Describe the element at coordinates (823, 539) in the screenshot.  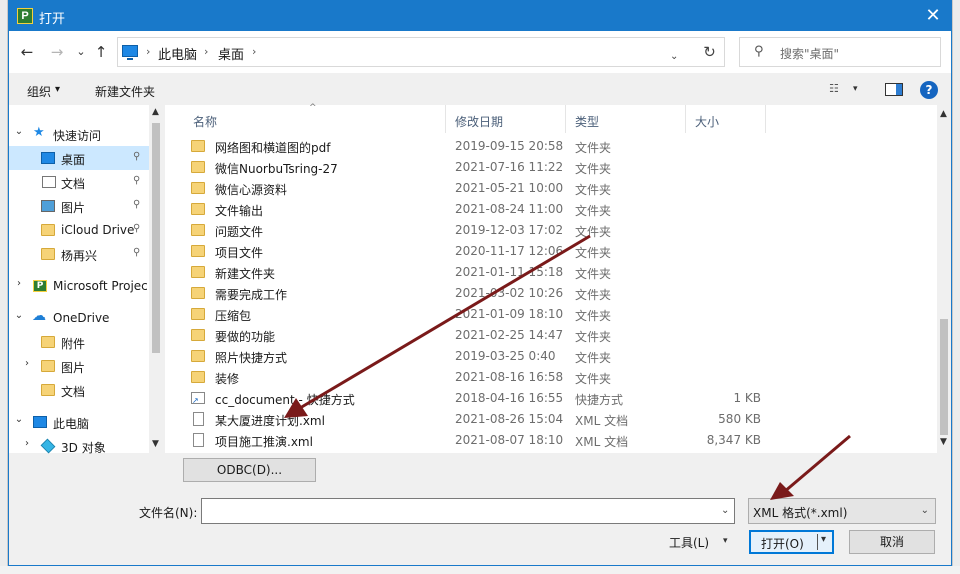
I see `open-dropdown-icon: ▾` at that location.